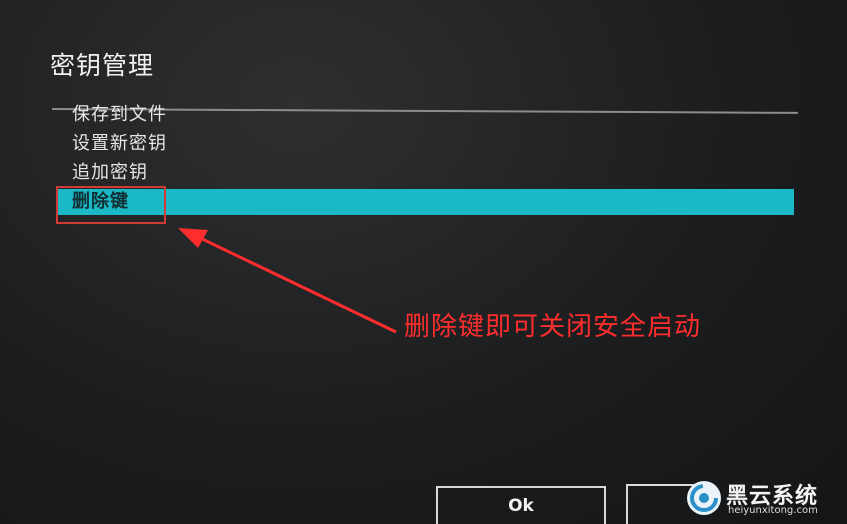 Image resolution: width=847 pixels, height=524 pixels. Describe the element at coordinates (773, 510) in the screenshot. I see `watermark-domain: heiyunxitong.com` at that location.